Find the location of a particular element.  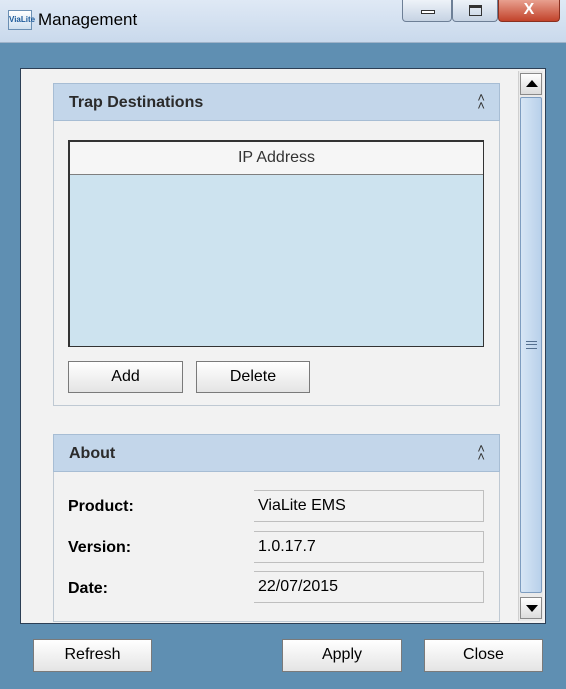

product-label: Product: is located at coordinates (101, 506).